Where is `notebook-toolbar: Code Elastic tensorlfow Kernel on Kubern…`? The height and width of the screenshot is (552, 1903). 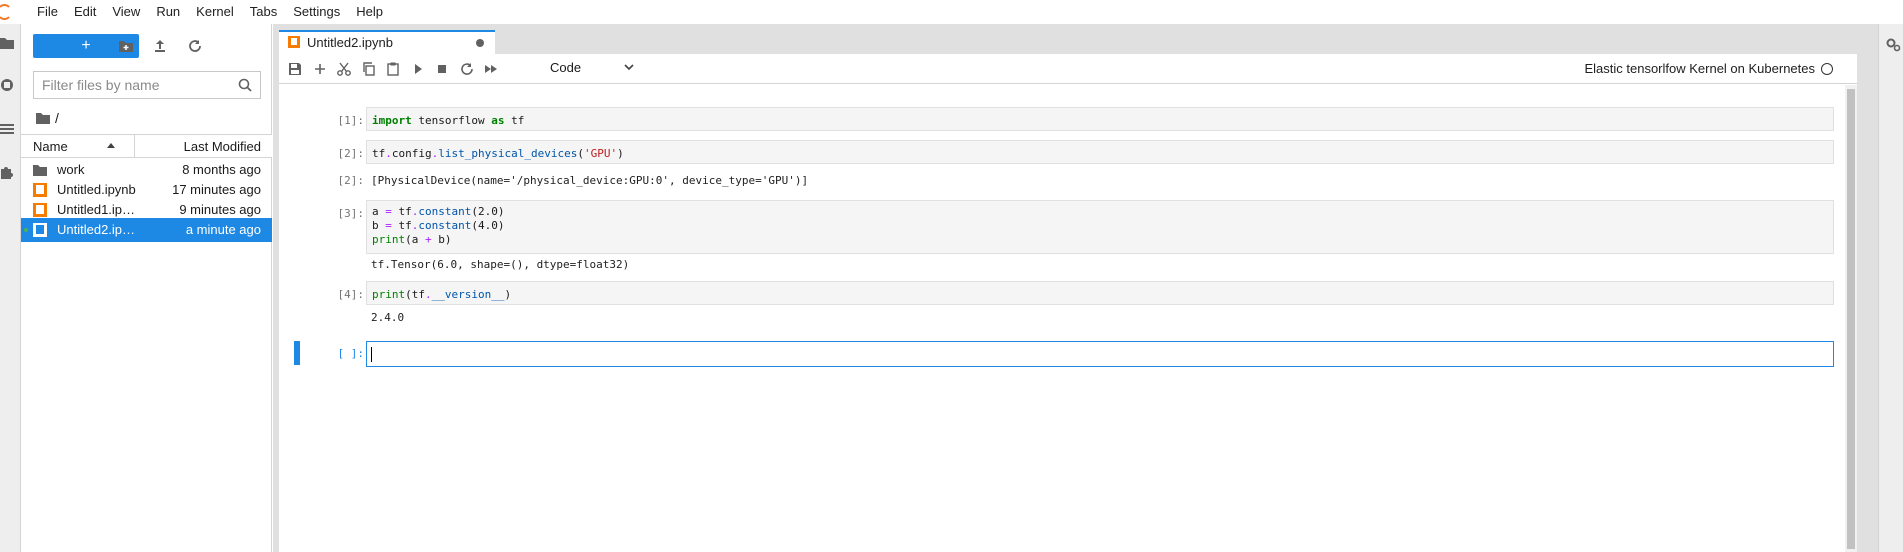
notebook-toolbar: Code Elastic tensorlfow Kernel on Kubern… is located at coordinates (1068, 69).